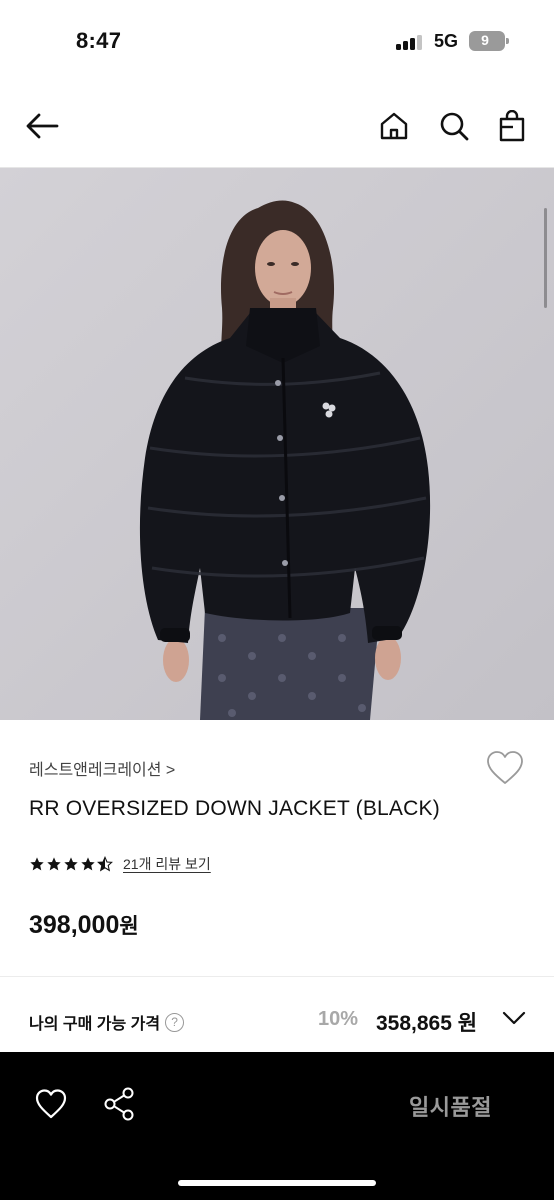 The width and height of the screenshot is (554, 1200). I want to click on network-type: 5G, so click(446, 41).